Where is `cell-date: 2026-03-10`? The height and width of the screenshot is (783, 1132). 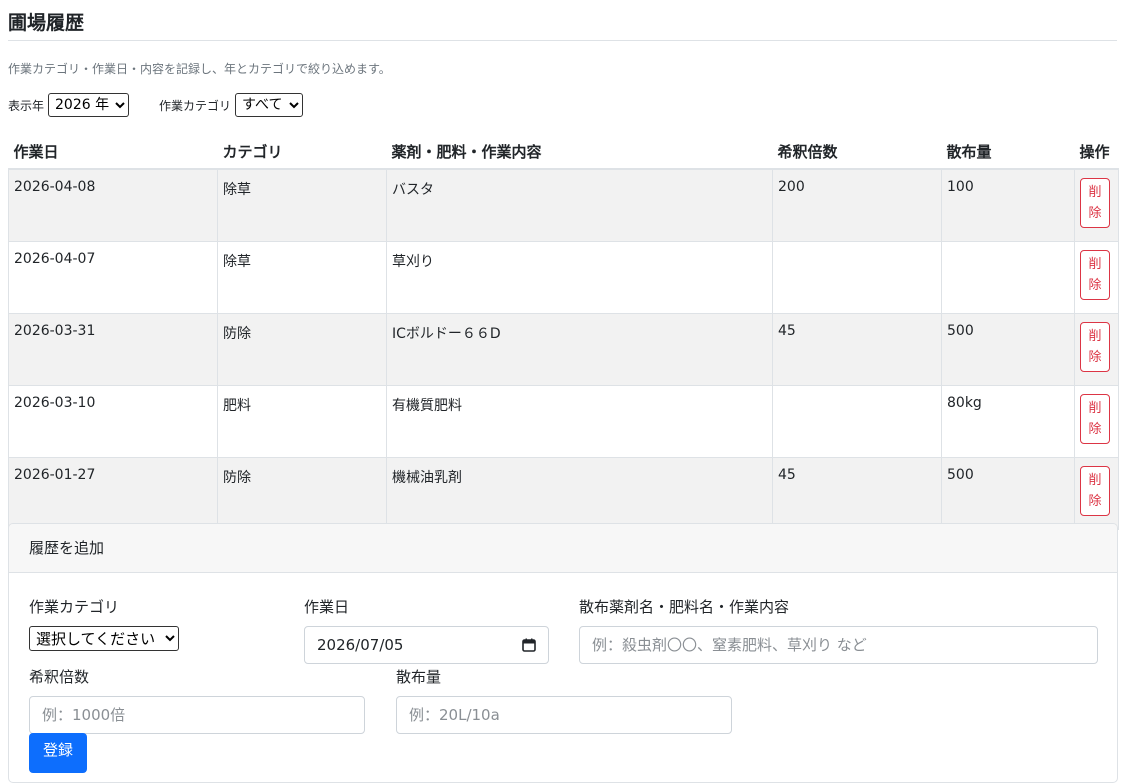
cell-date: 2026-03-10 is located at coordinates (113, 421).